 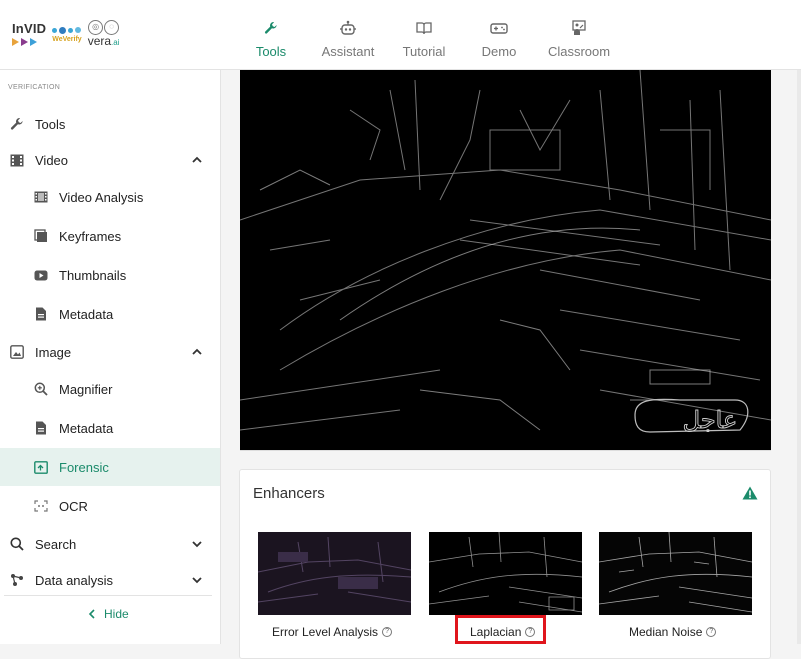 I want to click on search-icon, so click(x=17, y=544).